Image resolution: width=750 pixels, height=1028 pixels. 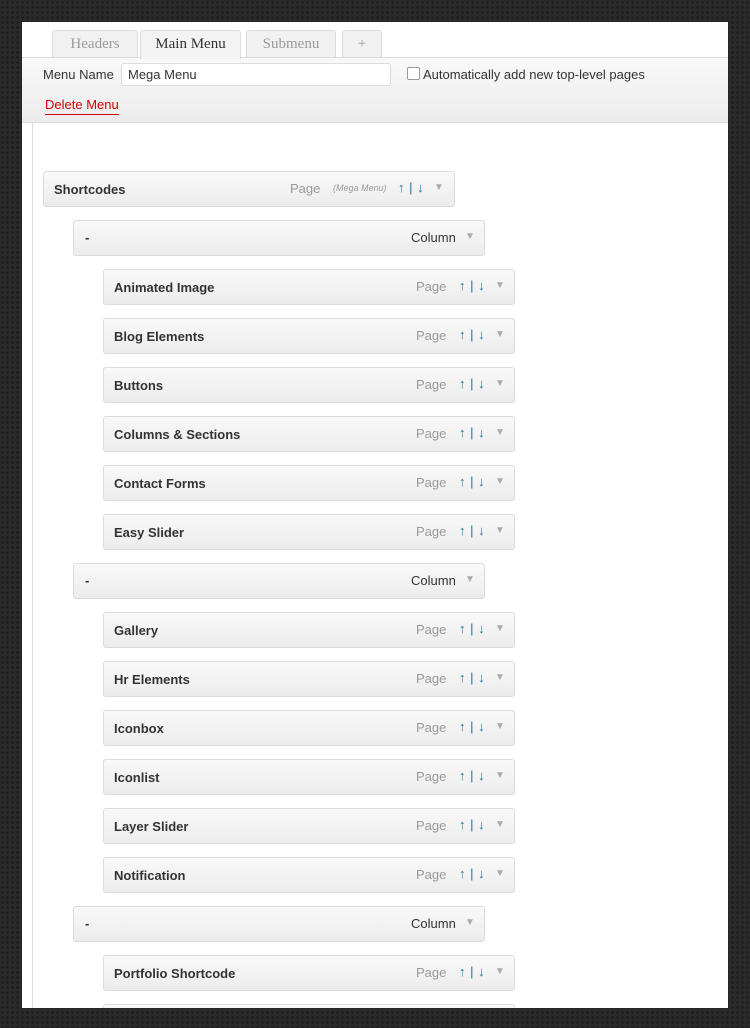 I want to click on menu-item-title: Layer Slider, so click(x=151, y=826).